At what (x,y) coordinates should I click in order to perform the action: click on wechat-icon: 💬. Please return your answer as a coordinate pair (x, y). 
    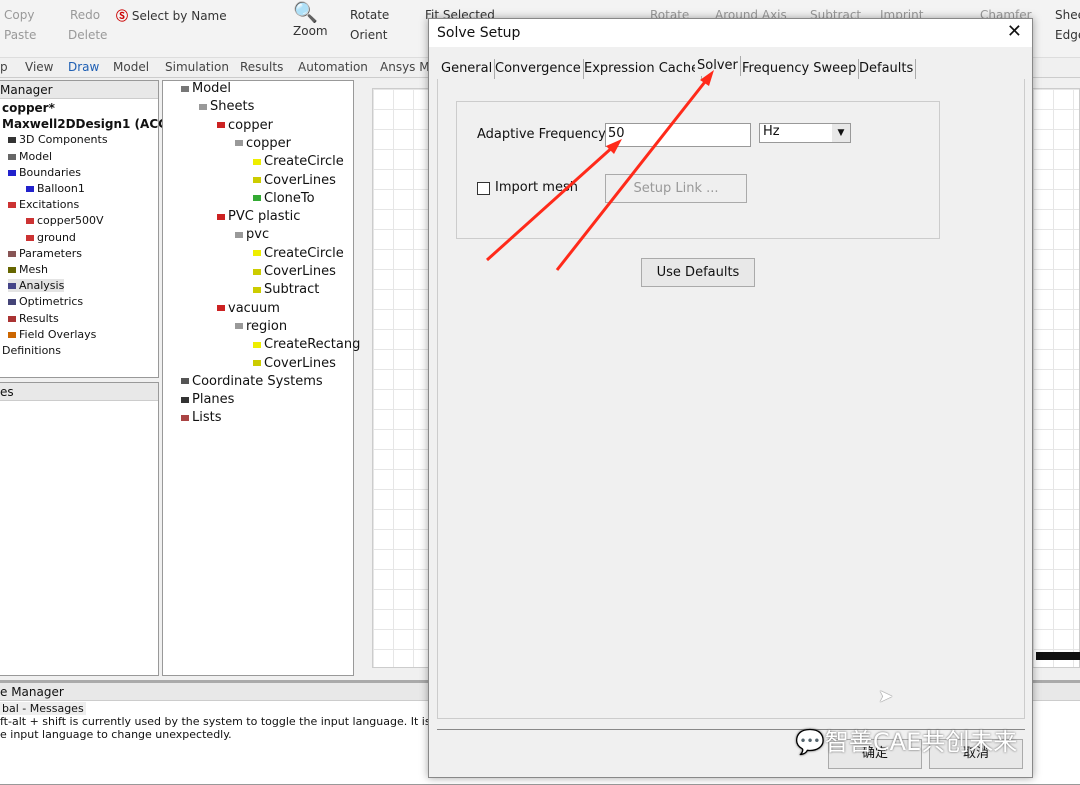
    Looking at the image, I should click on (810, 742).